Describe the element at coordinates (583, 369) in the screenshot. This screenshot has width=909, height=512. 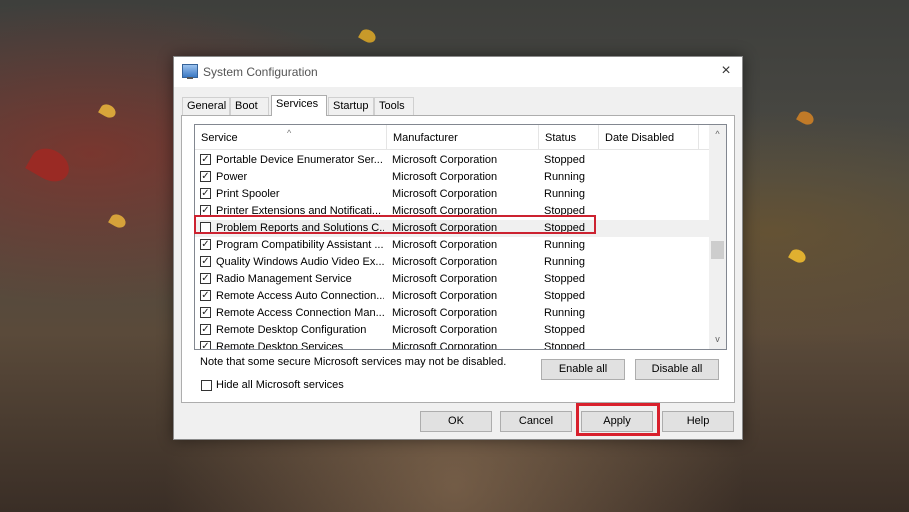
I see `enable-all-button: Enable all` at that location.